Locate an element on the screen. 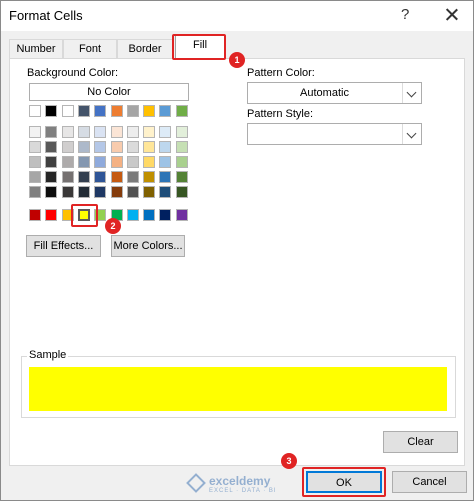  pattern-style-dropdown is located at coordinates (334, 134).